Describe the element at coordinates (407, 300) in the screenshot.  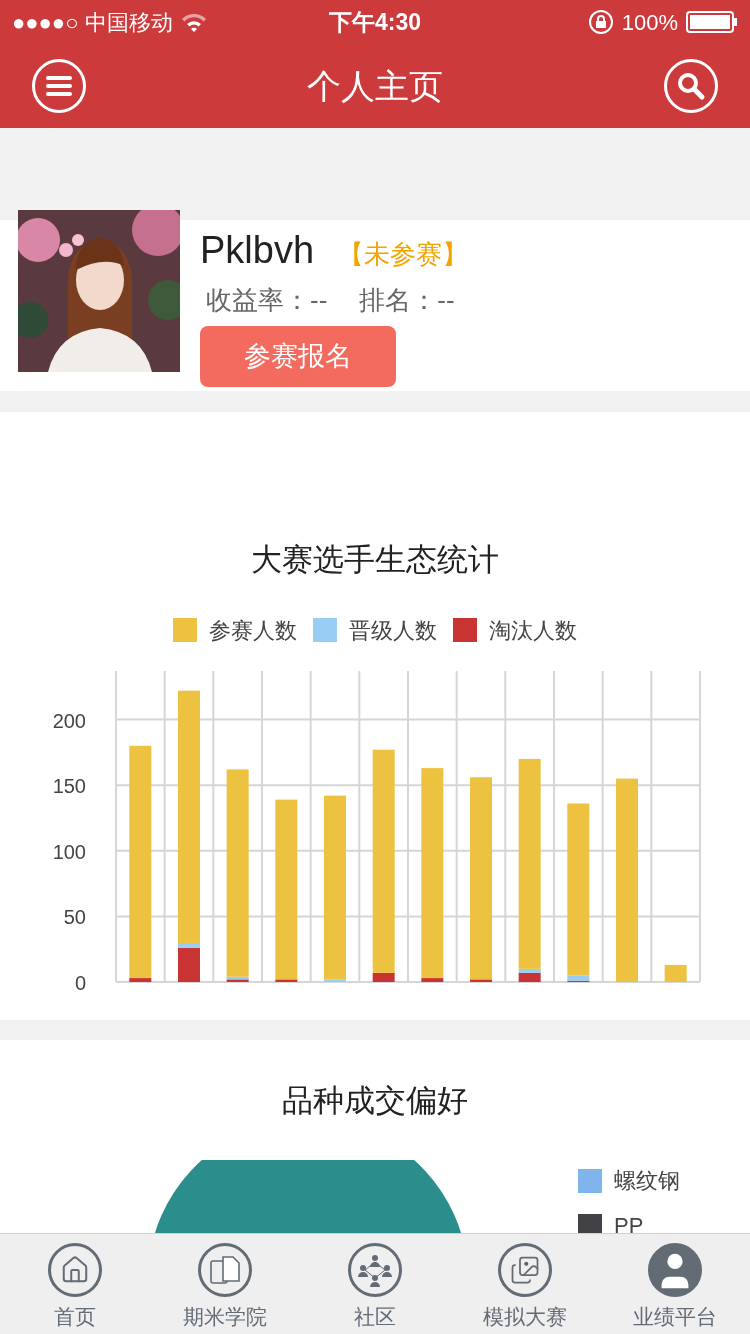
I see `rank-text: 排名：--` at that location.